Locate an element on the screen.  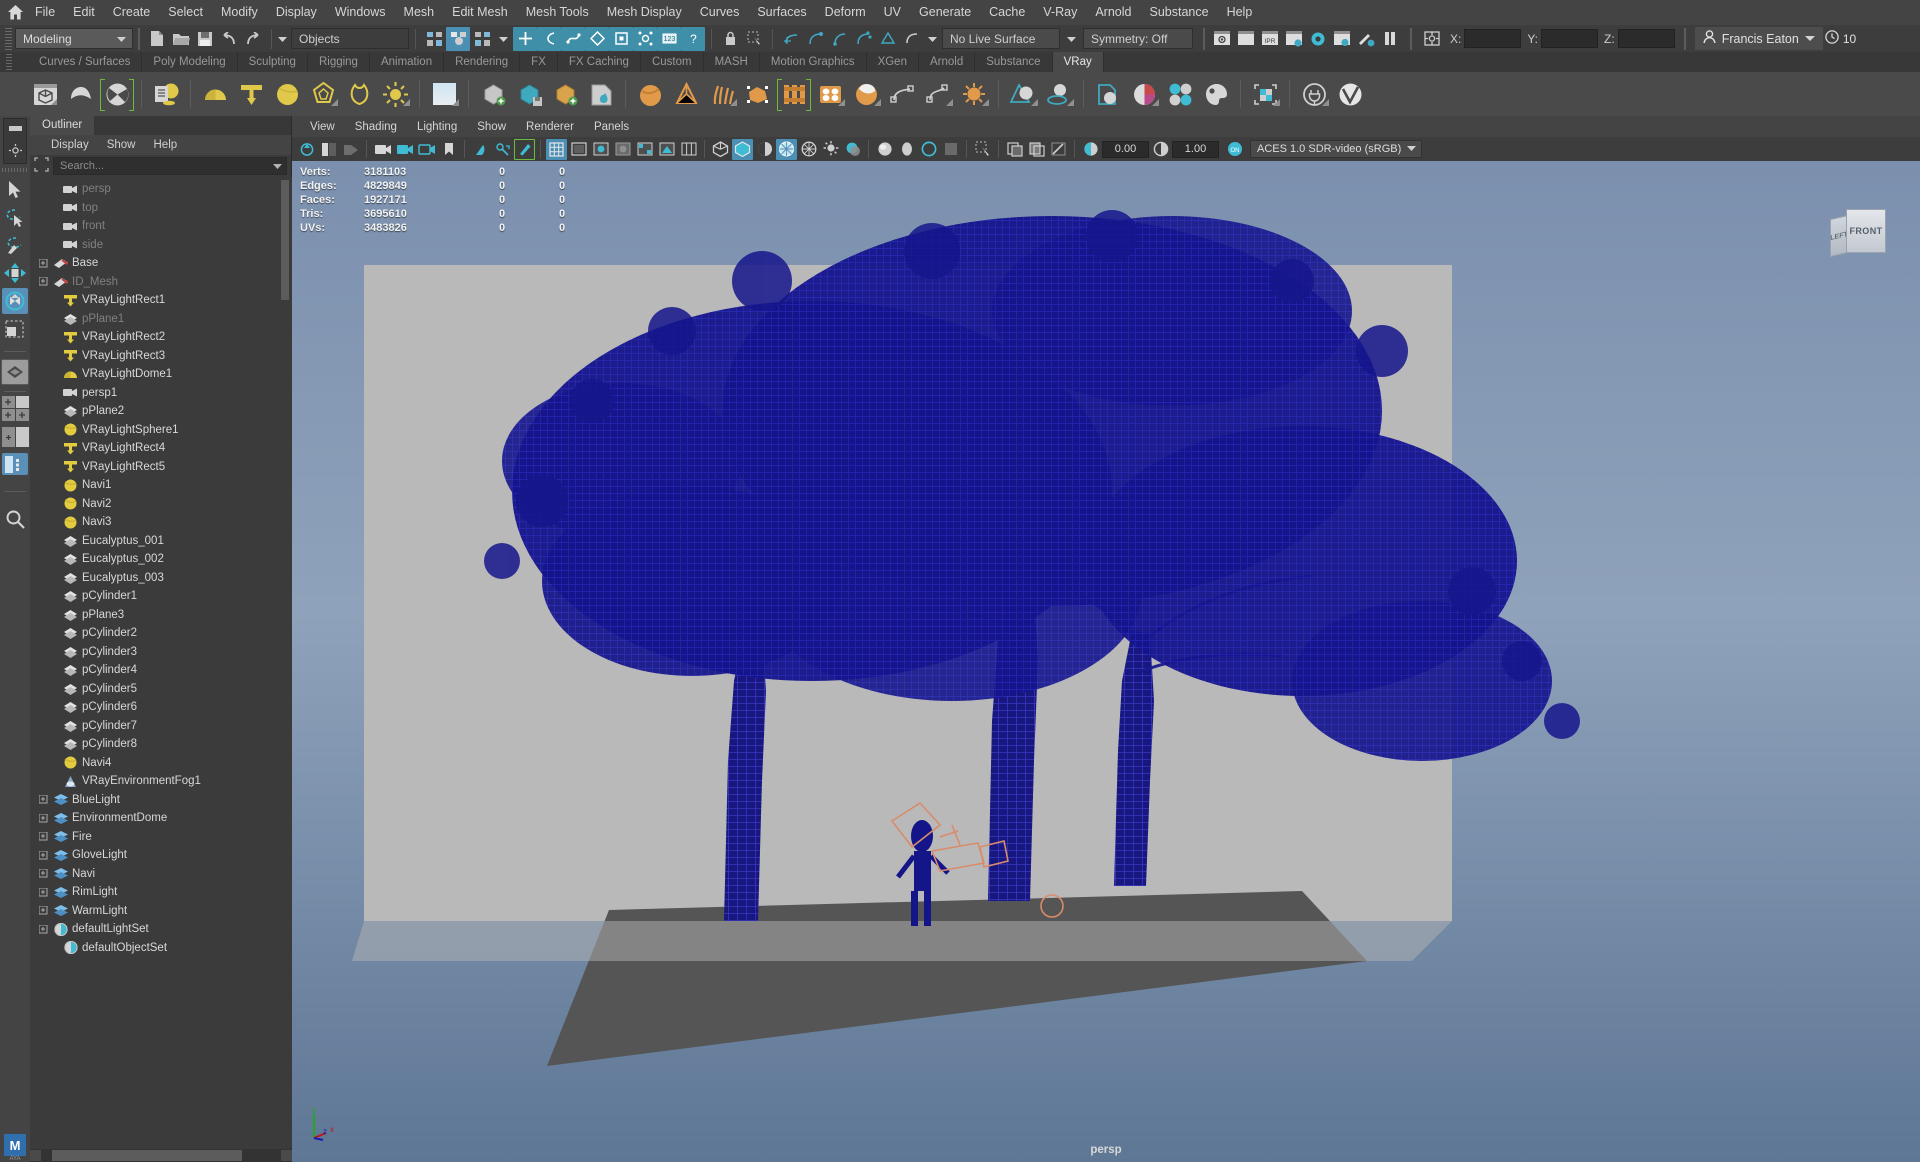
color-management-on-icon: ON is located at coordinates (1234, 149).